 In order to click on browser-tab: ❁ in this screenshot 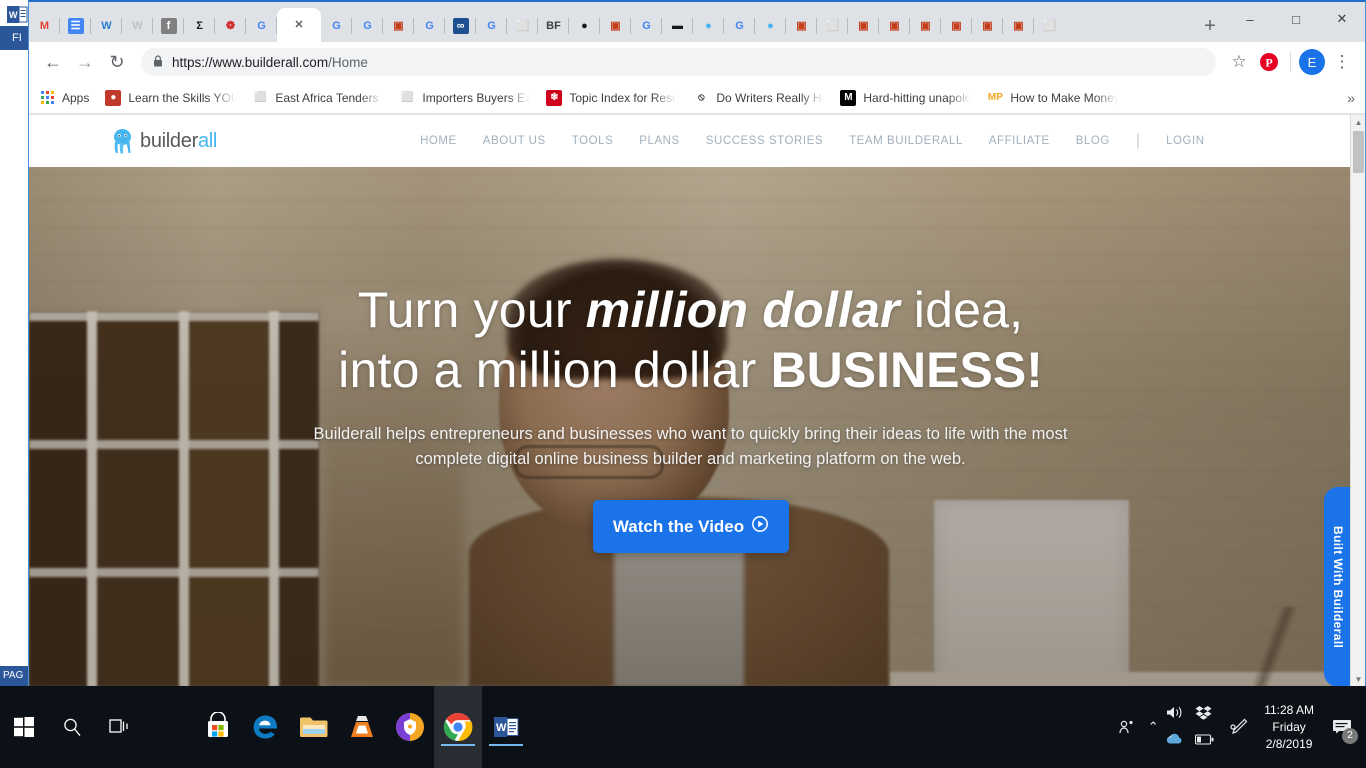, I will do `click(230, 26)`.